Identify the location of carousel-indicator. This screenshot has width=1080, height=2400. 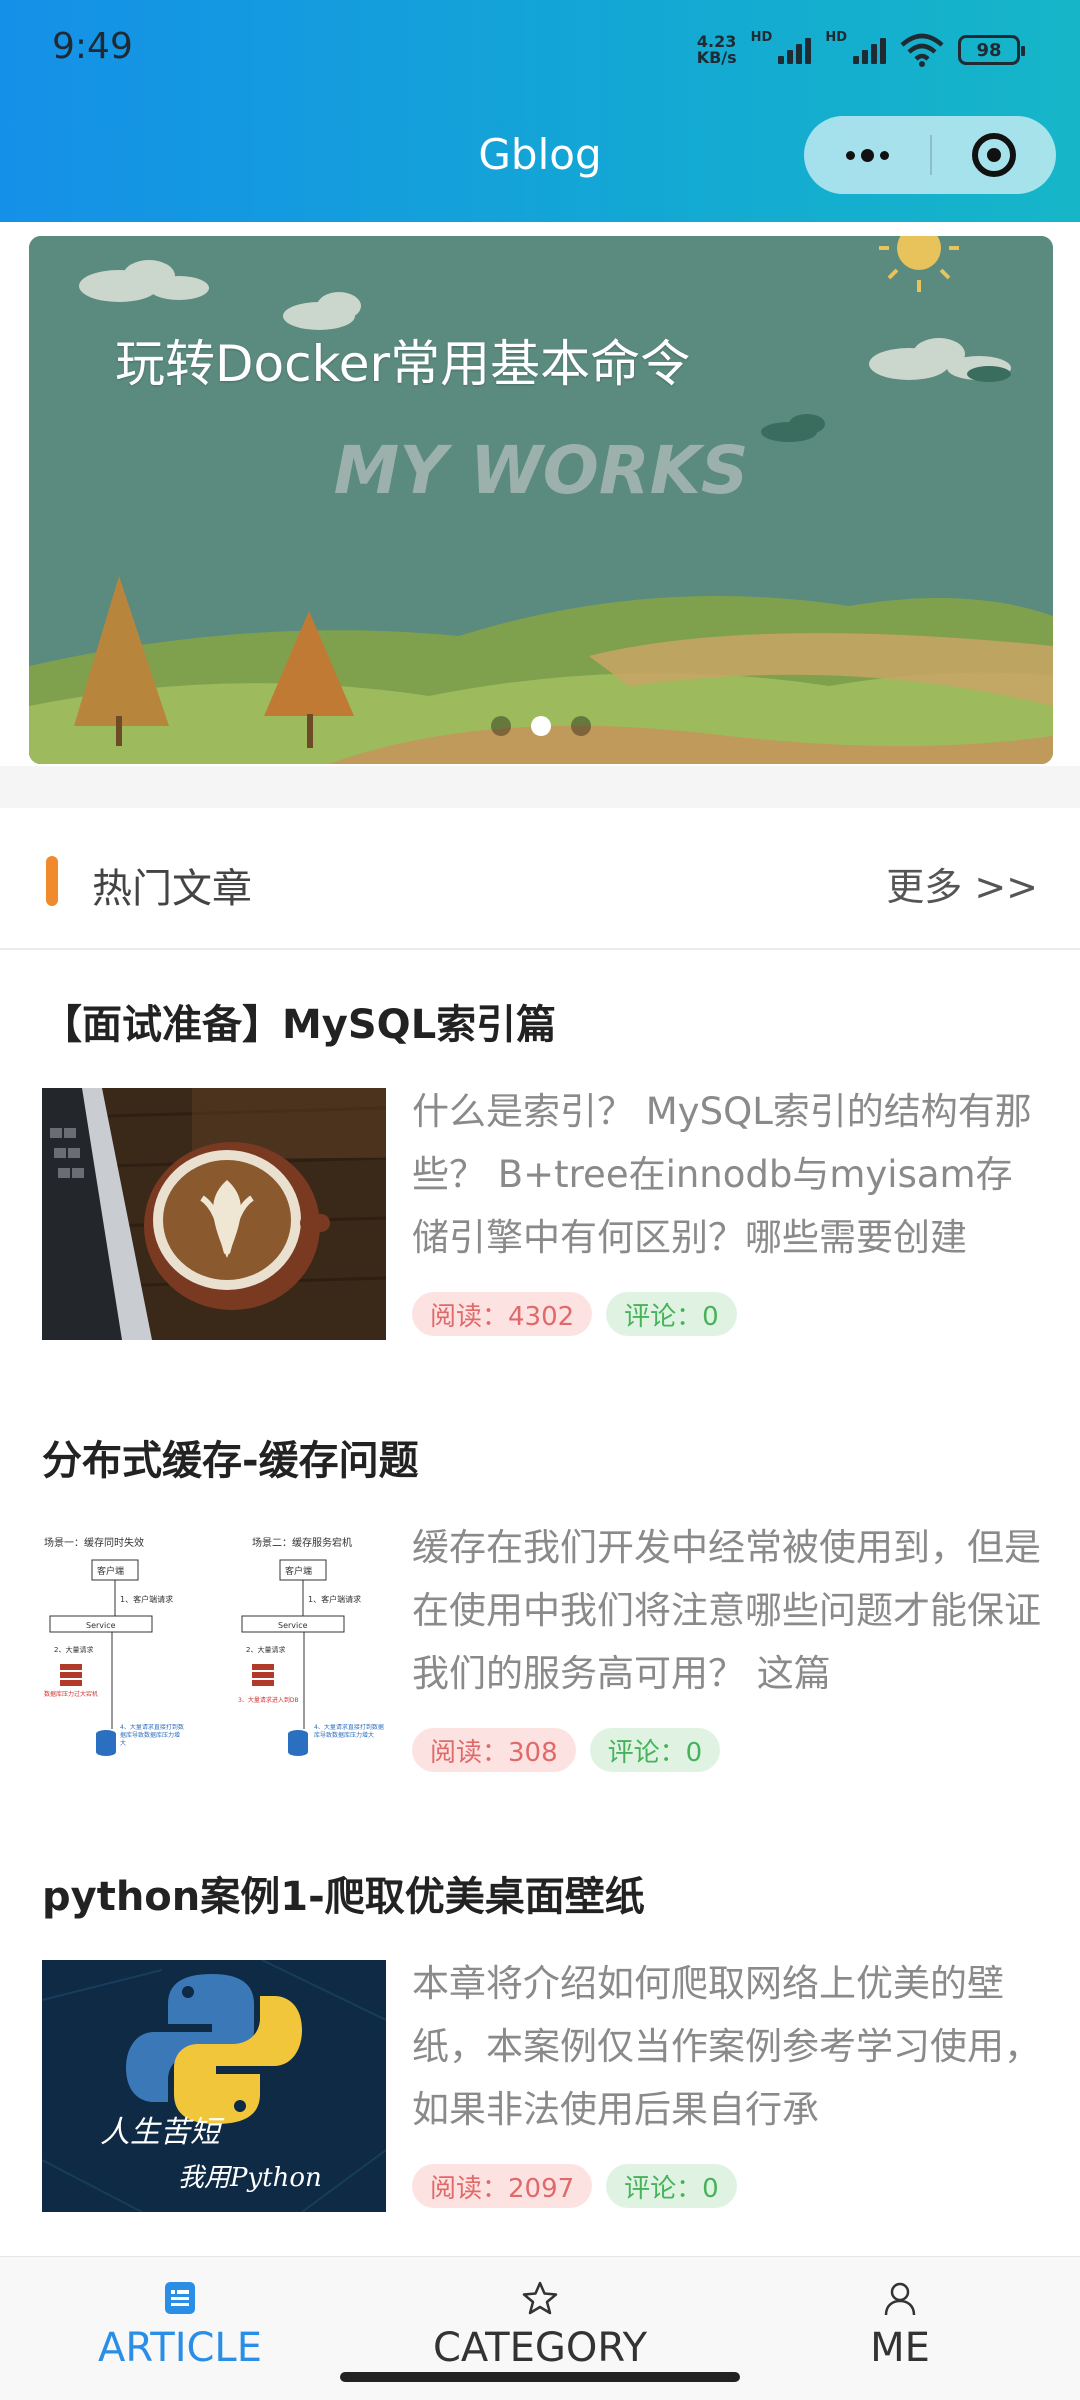
(541, 726).